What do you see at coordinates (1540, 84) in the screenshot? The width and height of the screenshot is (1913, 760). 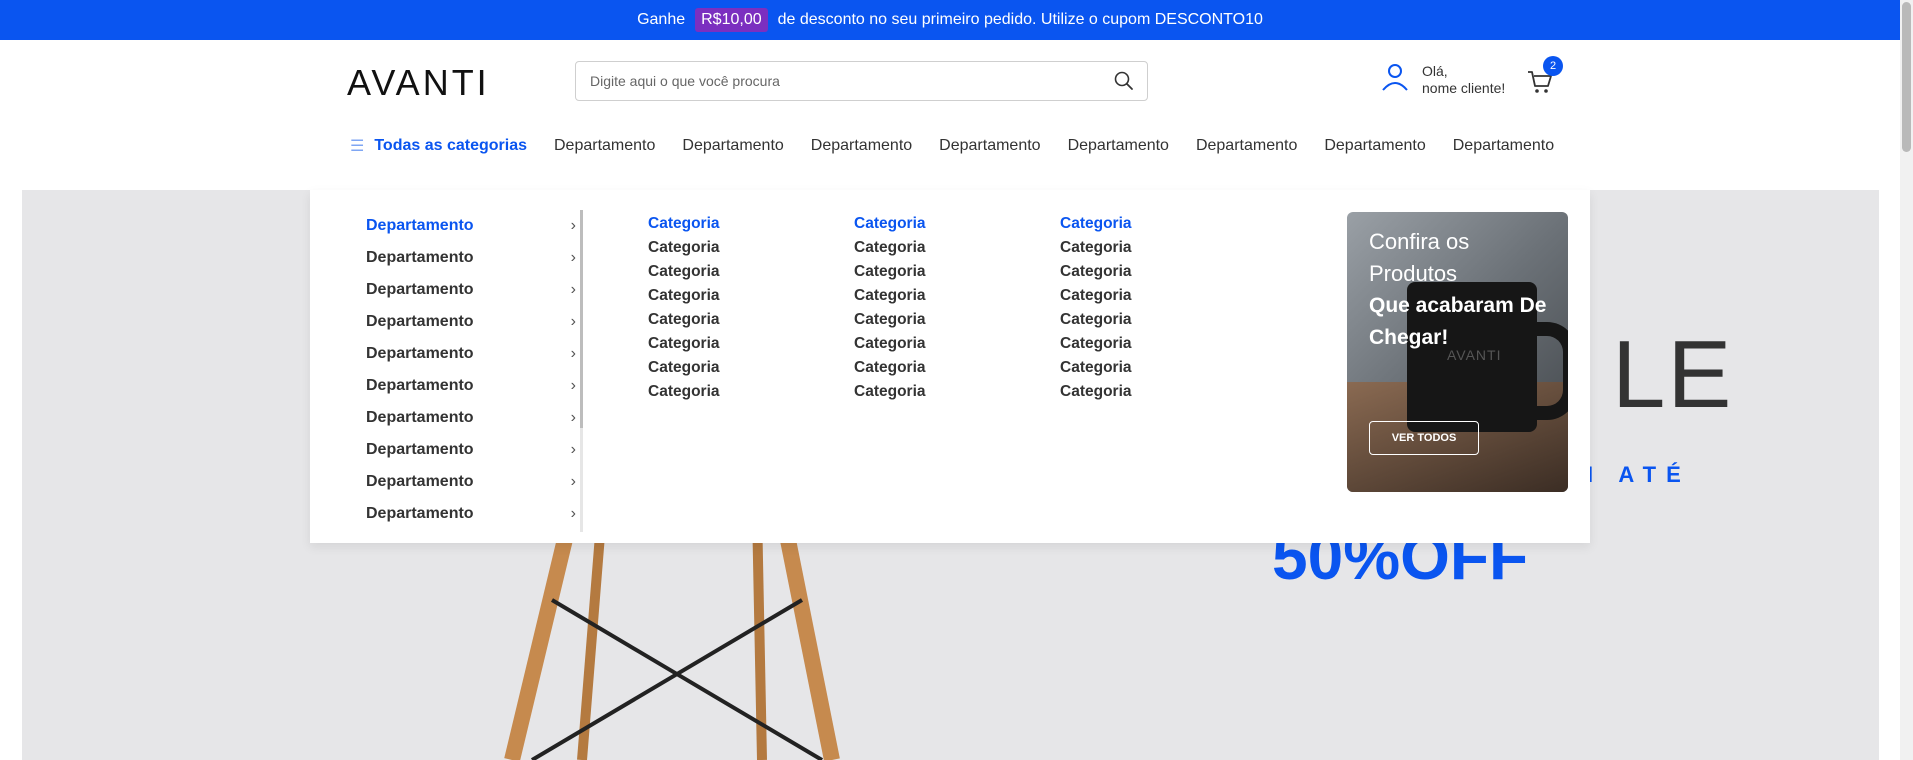 I see `cart-icon` at bounding box center [1540, 84].